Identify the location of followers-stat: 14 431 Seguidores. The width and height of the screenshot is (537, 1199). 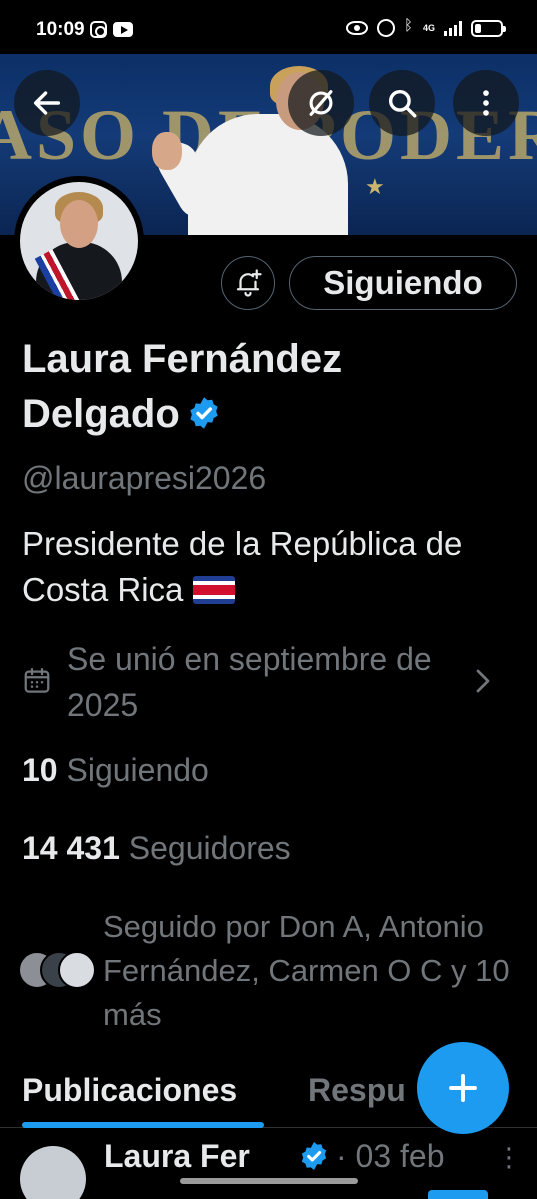
(156, 848).